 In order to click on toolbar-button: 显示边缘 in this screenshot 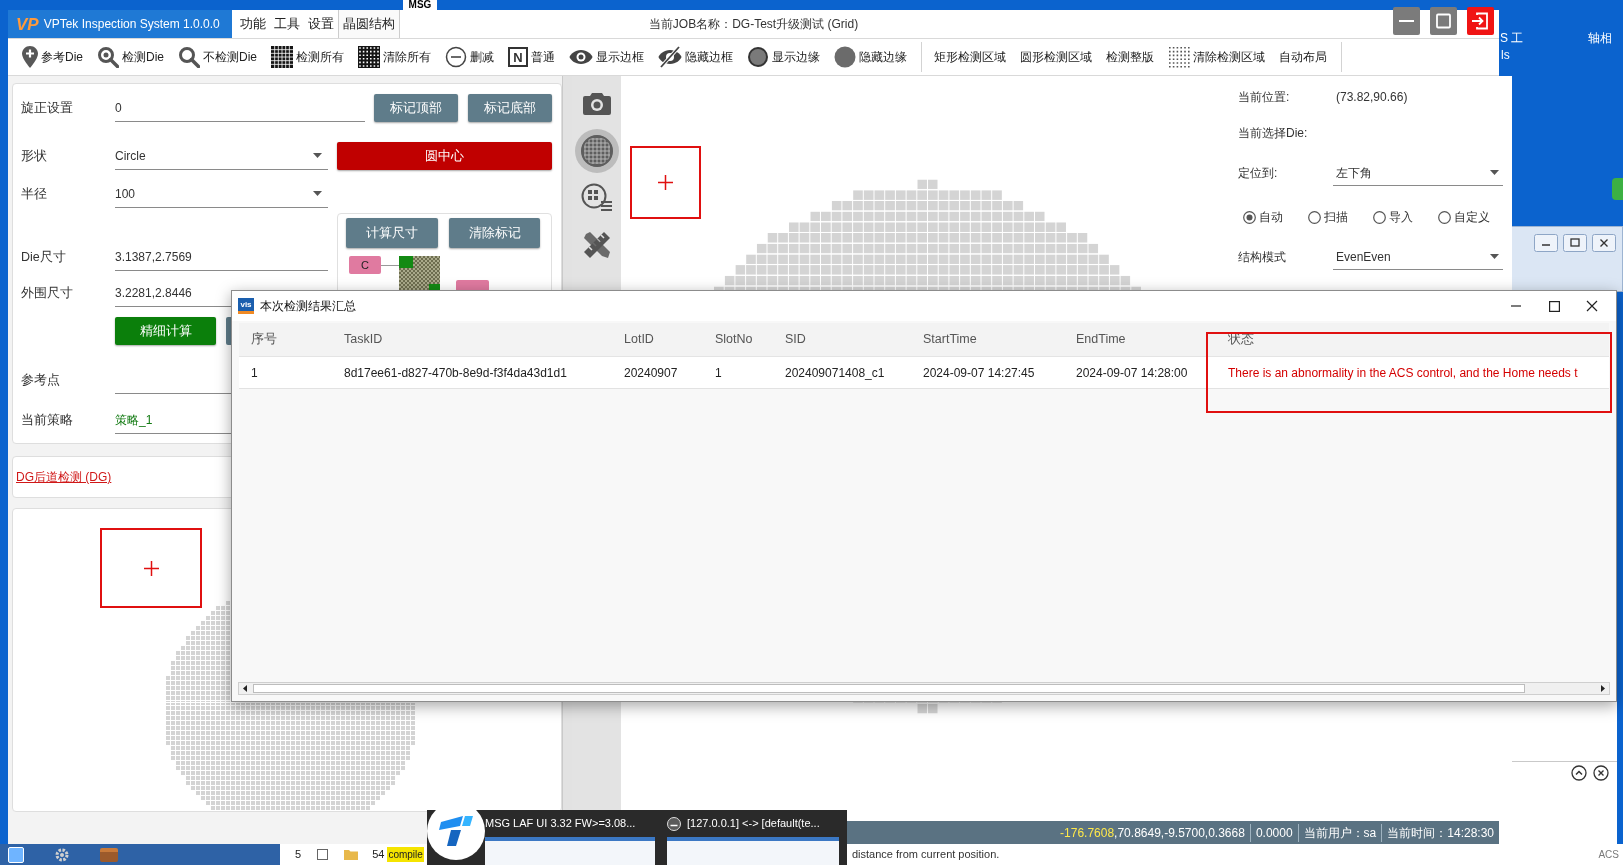, I will do `click(784, 57)`.